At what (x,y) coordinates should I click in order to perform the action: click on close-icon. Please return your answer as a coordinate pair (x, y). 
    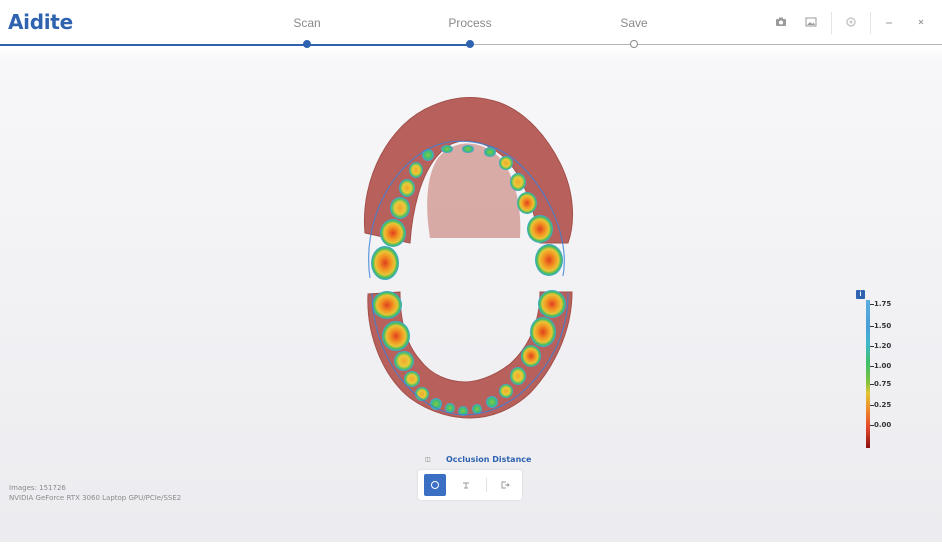
    Looking at the image, I should click on (921, 23).